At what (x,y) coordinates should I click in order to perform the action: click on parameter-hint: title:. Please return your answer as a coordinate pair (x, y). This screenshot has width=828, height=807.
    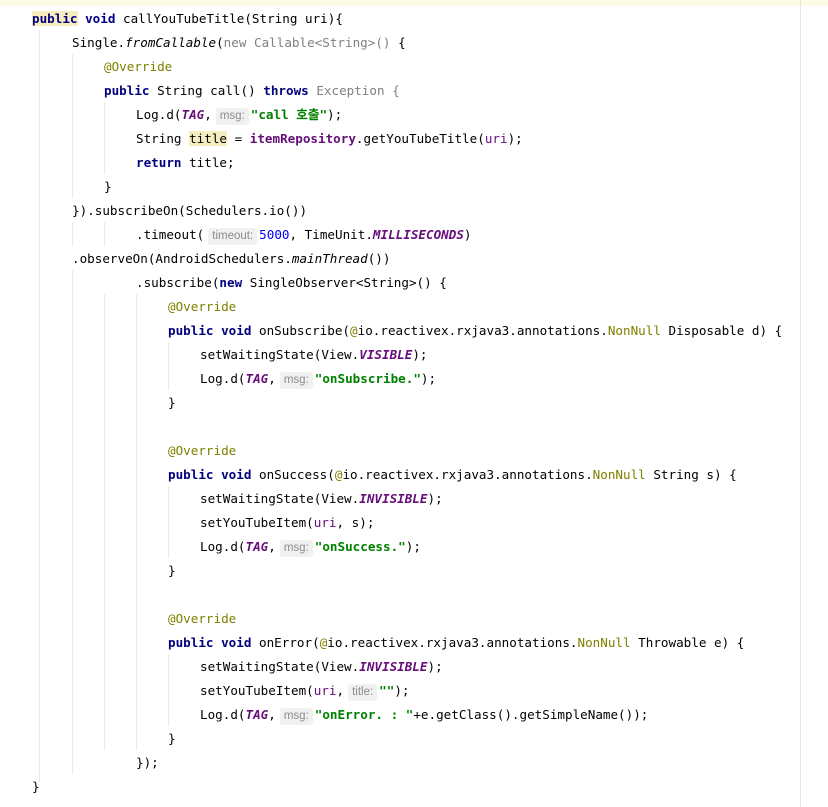
    Looking at the image, I should click on (363, 692).